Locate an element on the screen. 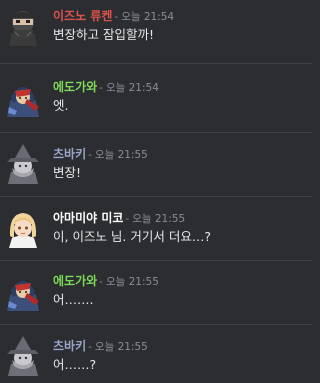 The height and width of the screenshot is (383, 320). message-author: 아마미야 미코 is located at coordinates (88, 218).